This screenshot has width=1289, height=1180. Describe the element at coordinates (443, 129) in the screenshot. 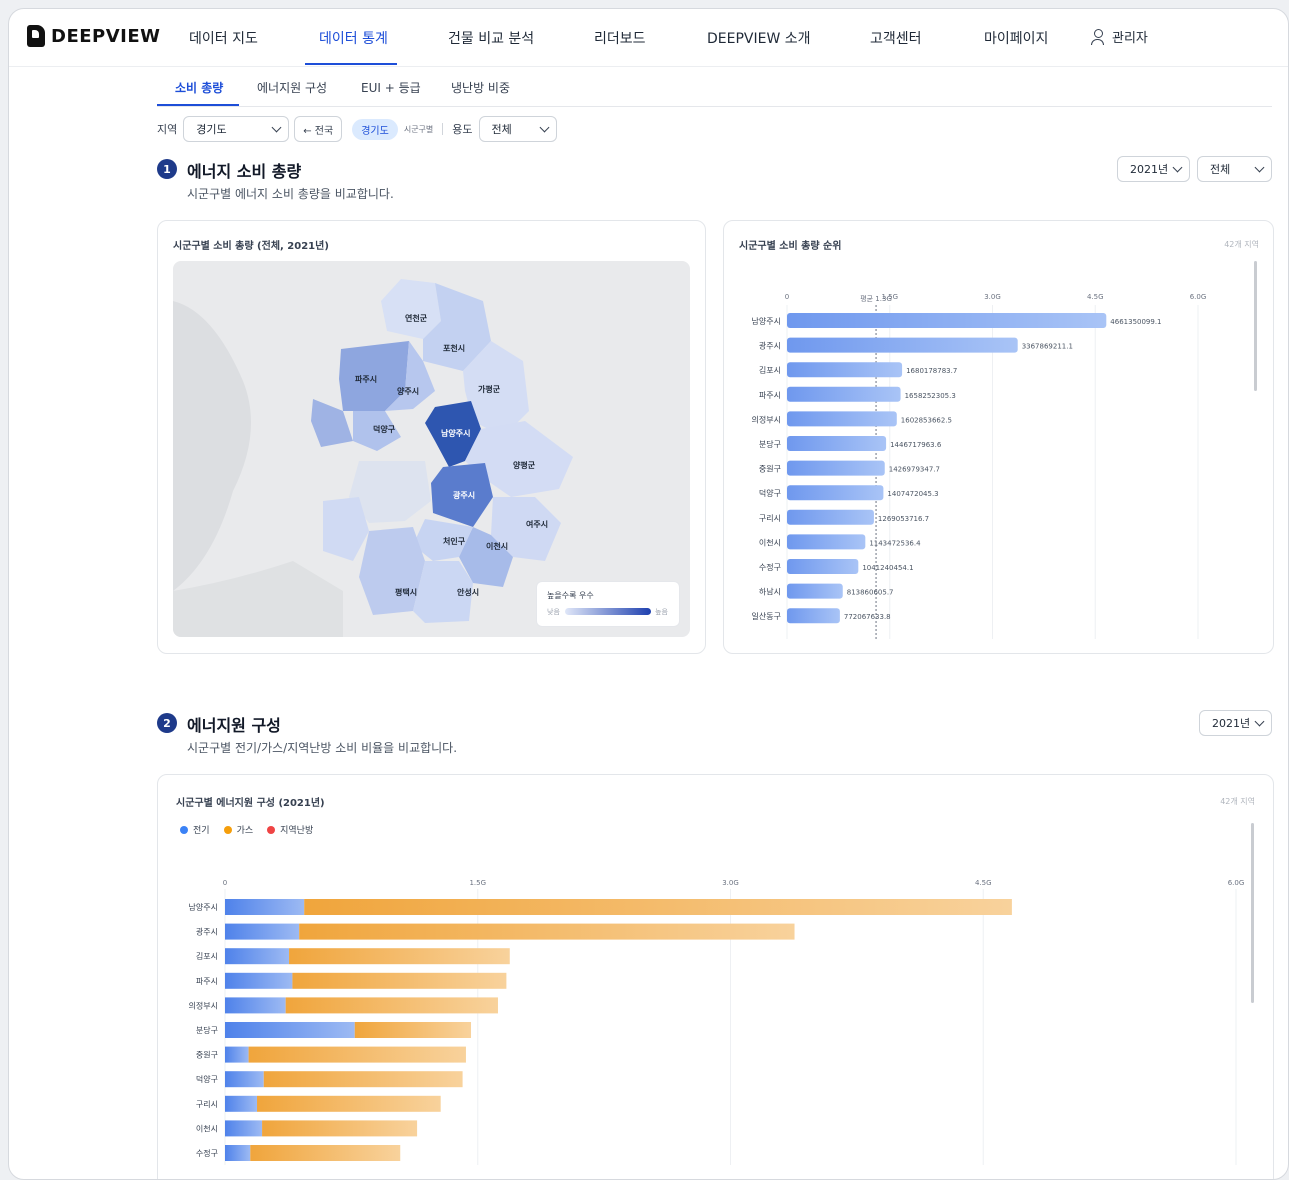

I see `divider` at that location.